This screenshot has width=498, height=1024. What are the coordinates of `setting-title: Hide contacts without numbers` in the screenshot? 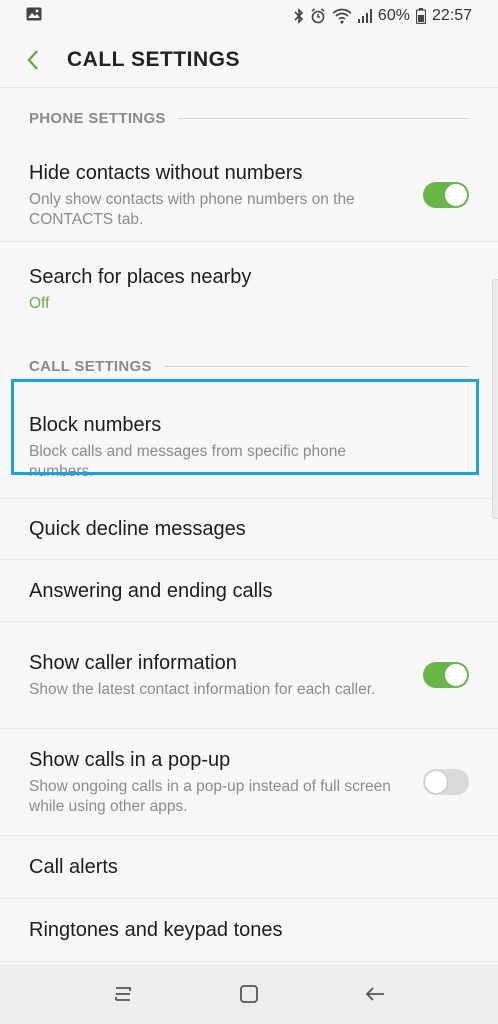 It's located at (166, 172).